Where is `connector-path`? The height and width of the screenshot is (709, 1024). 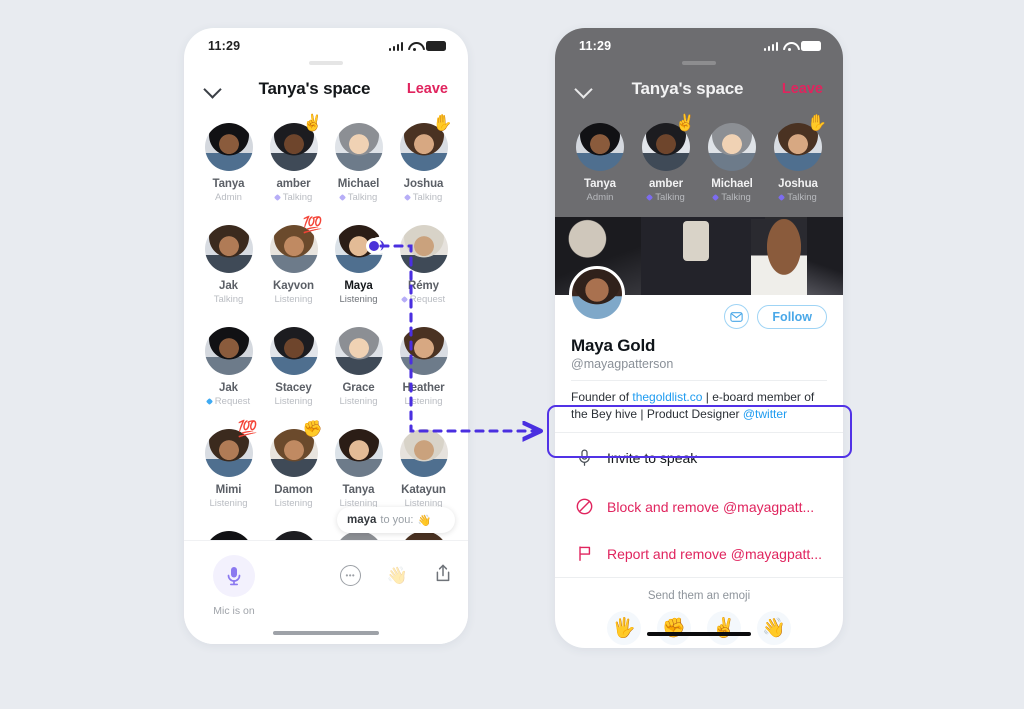
connector-path is located at coordinates (459, 337).